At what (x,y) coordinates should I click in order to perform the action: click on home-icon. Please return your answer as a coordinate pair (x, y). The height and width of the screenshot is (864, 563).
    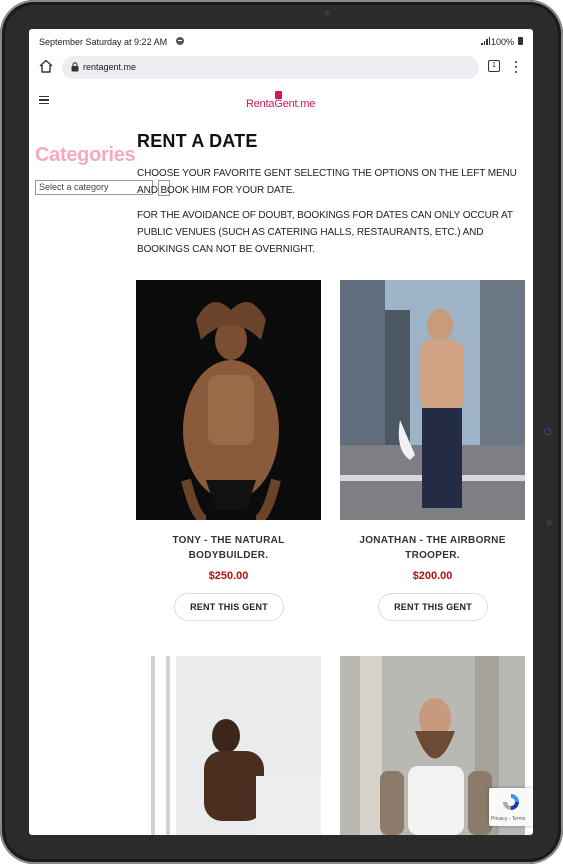
    Looking at the image, I should click on (46, 66).